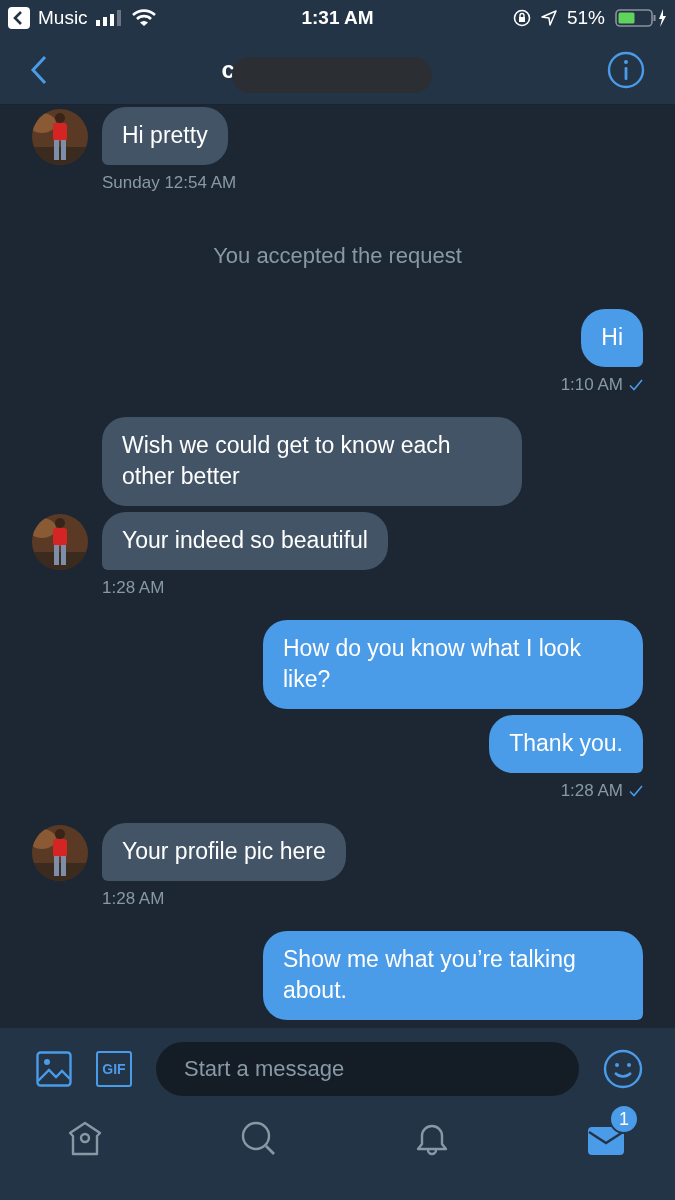  I want to click on message-time: 1:10 AM, so click(591, 385).